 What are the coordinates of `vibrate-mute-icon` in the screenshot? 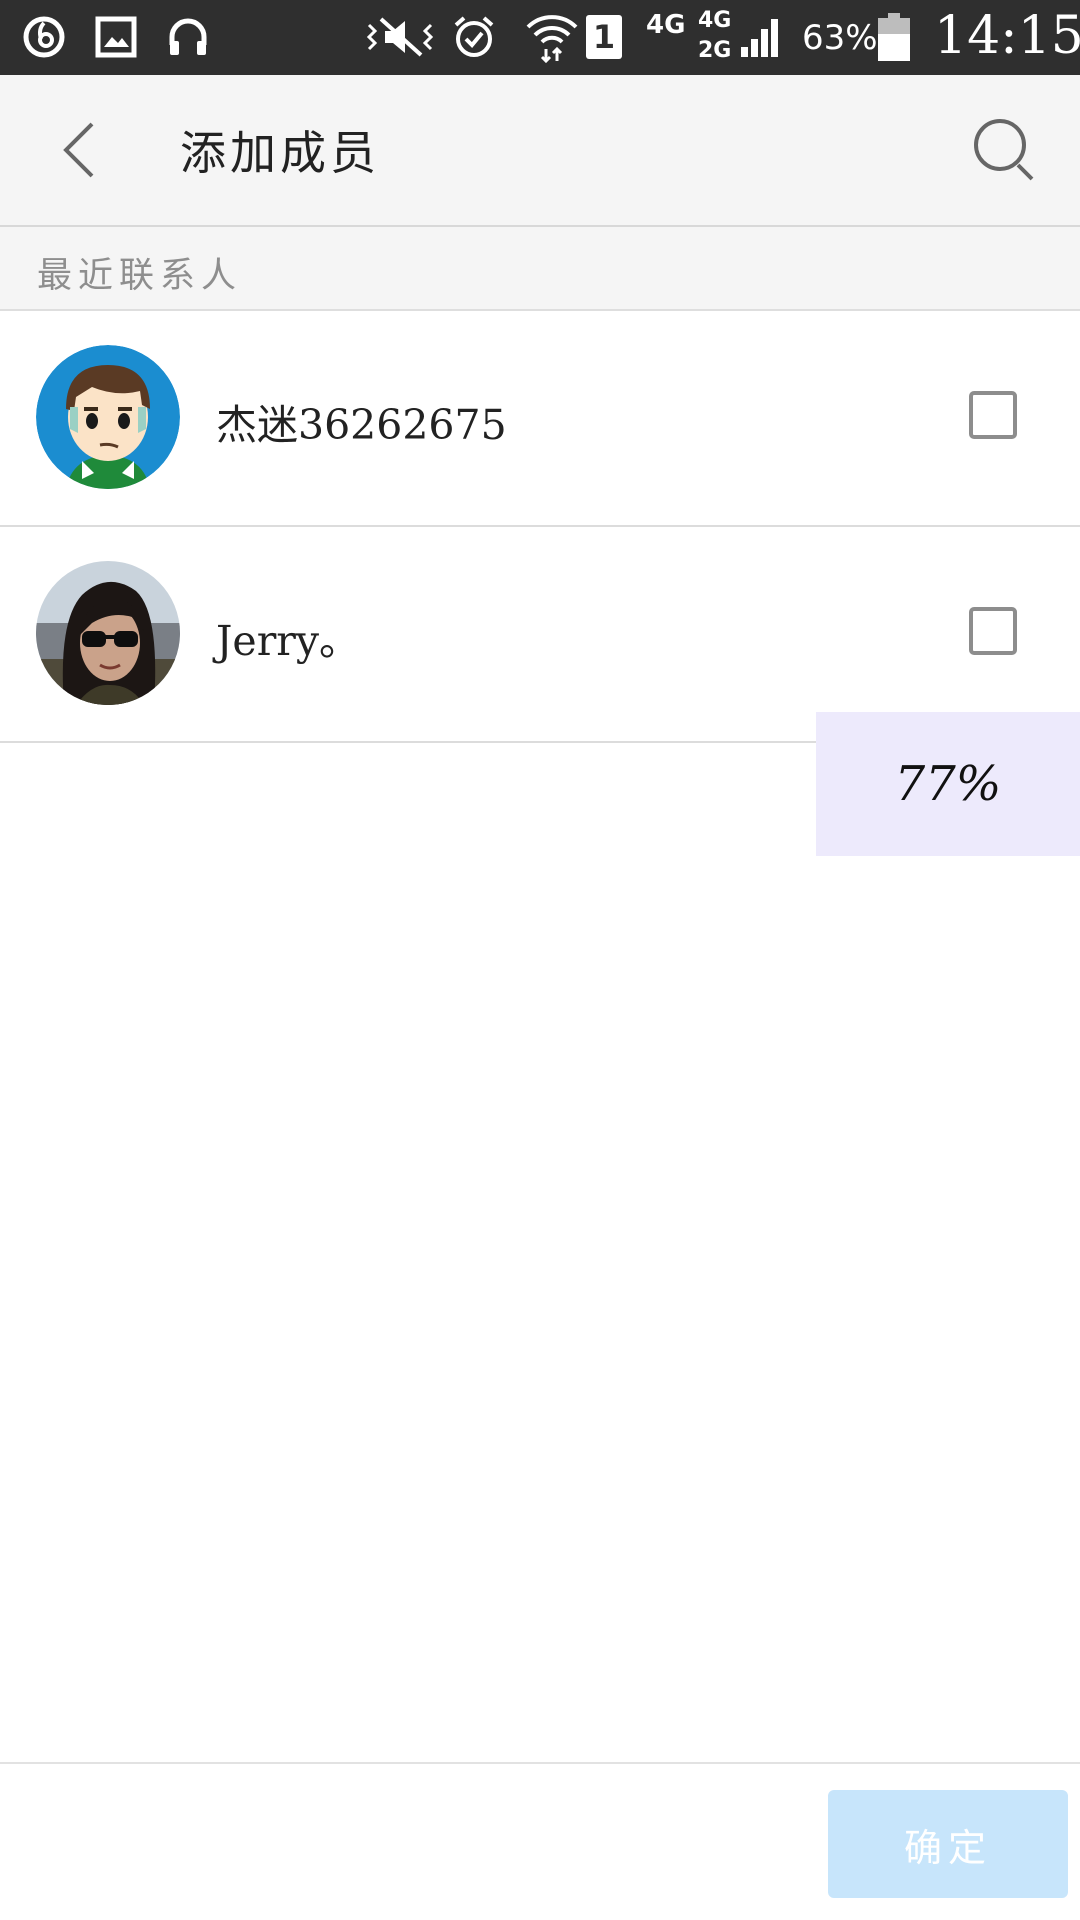 It's located at (400, 37).